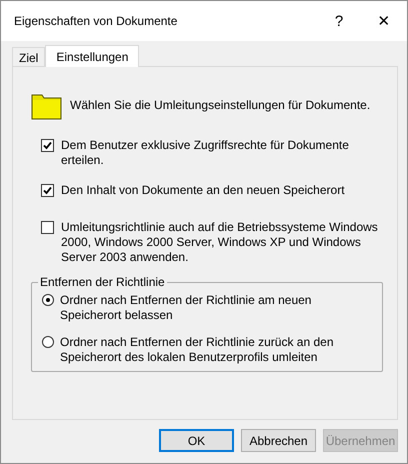 The image size is (408, 464). What do you see at coordinates (102, 282) in the screenshot?
I see `group-title: Entfernen der Richtlinie` at bounding box center [102, 282].